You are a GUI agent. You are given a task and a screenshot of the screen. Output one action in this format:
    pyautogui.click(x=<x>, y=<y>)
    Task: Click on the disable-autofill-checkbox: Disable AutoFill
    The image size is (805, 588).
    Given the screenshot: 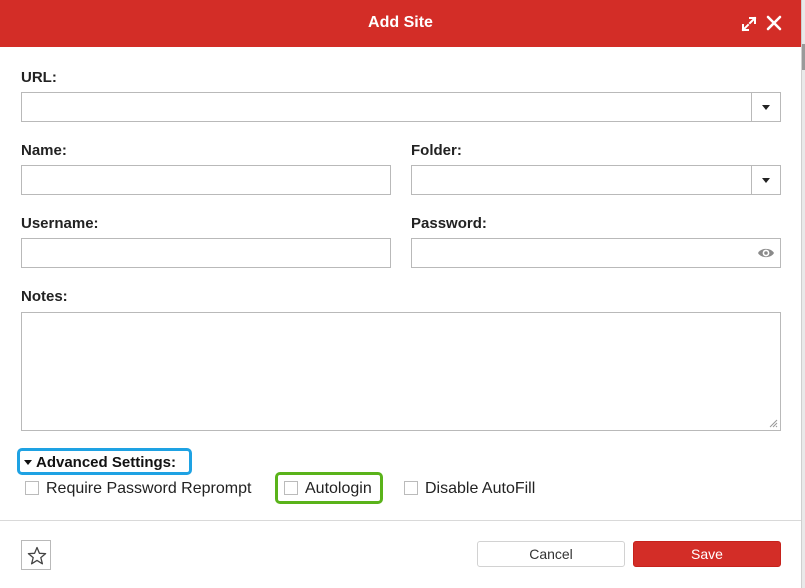 What is the action you would take?
    pyautogui.click(x=474, y=489)
    